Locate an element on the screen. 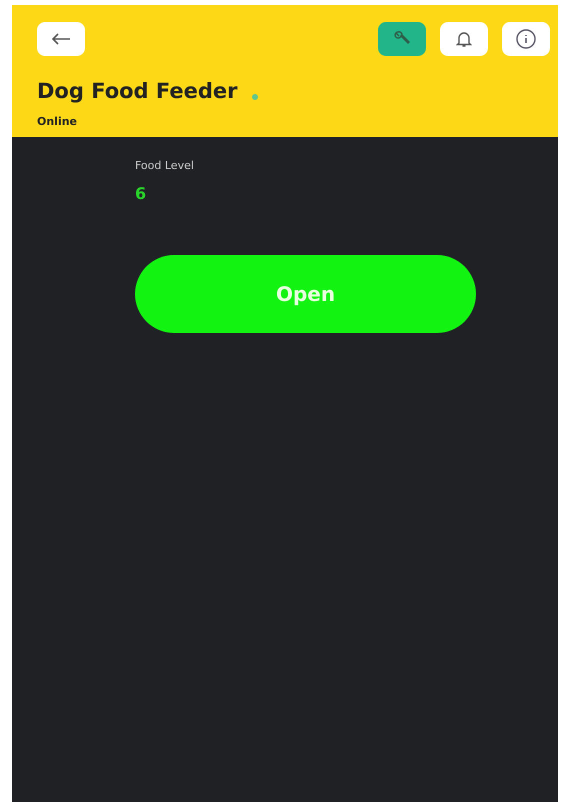  status-dot-icon is located at coordinates (255, 97).